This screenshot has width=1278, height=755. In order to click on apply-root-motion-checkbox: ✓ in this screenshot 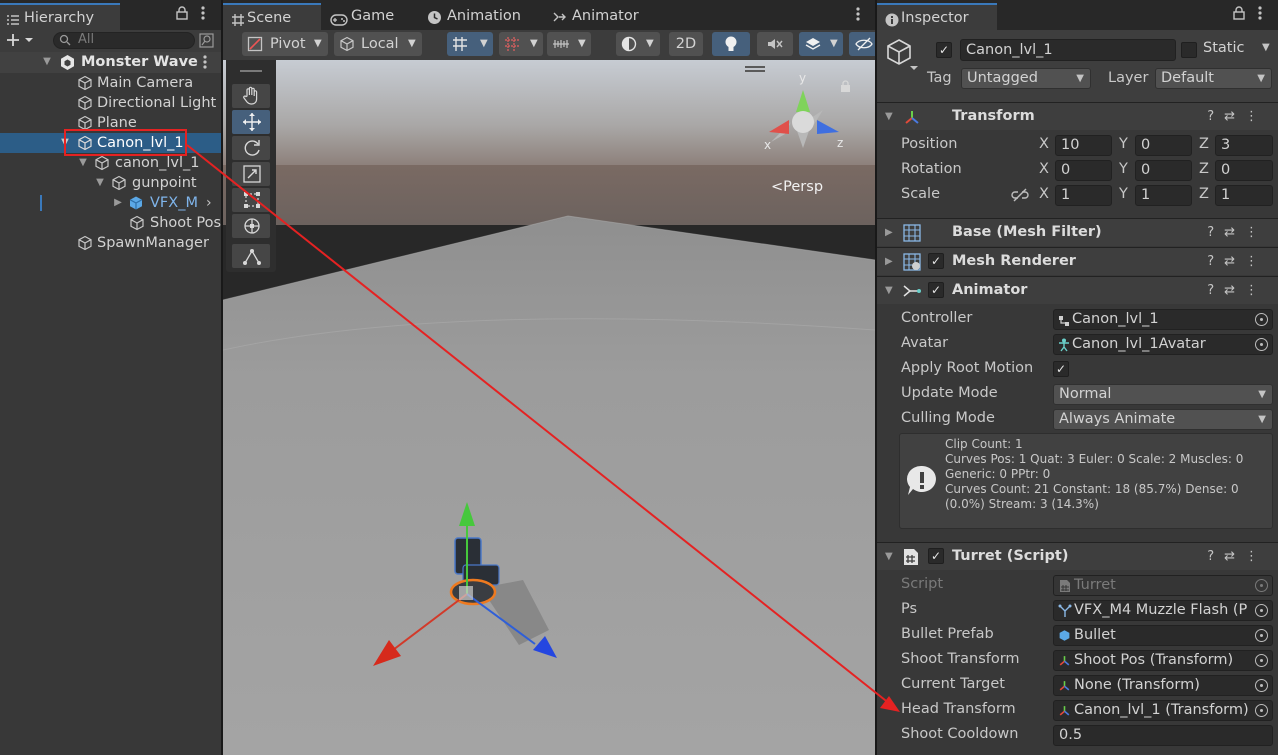, I will do `click(1061, 369)`.